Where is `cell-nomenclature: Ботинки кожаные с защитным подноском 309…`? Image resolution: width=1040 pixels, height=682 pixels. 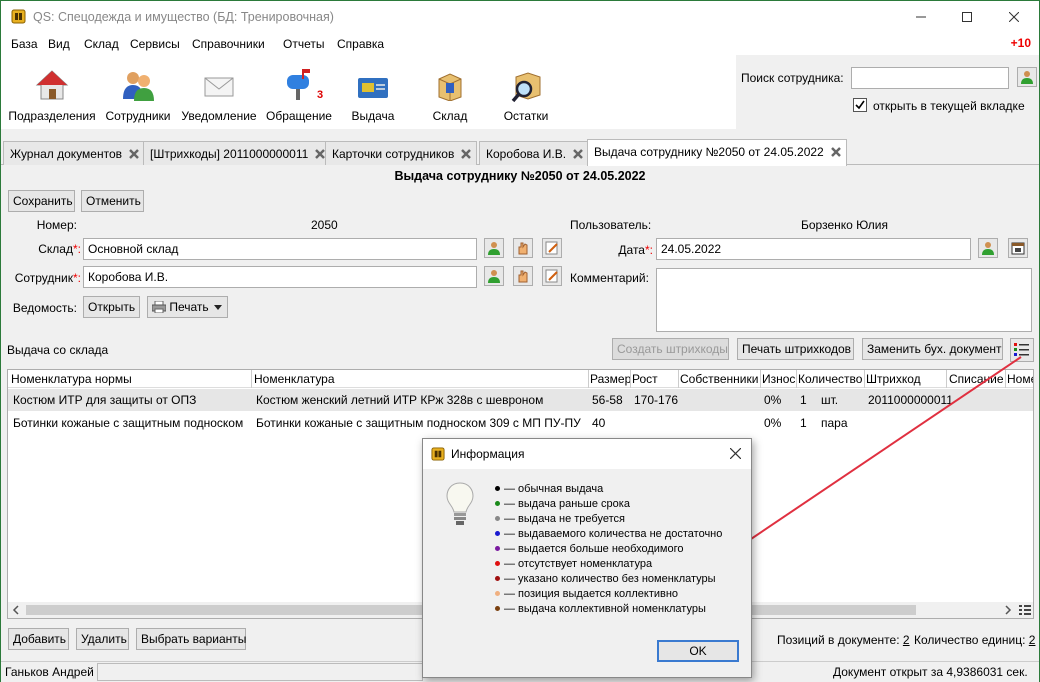
cell-nomenclature: Ботинки кожаные с защитным подноском 309… is located at coordinates (418, 423).